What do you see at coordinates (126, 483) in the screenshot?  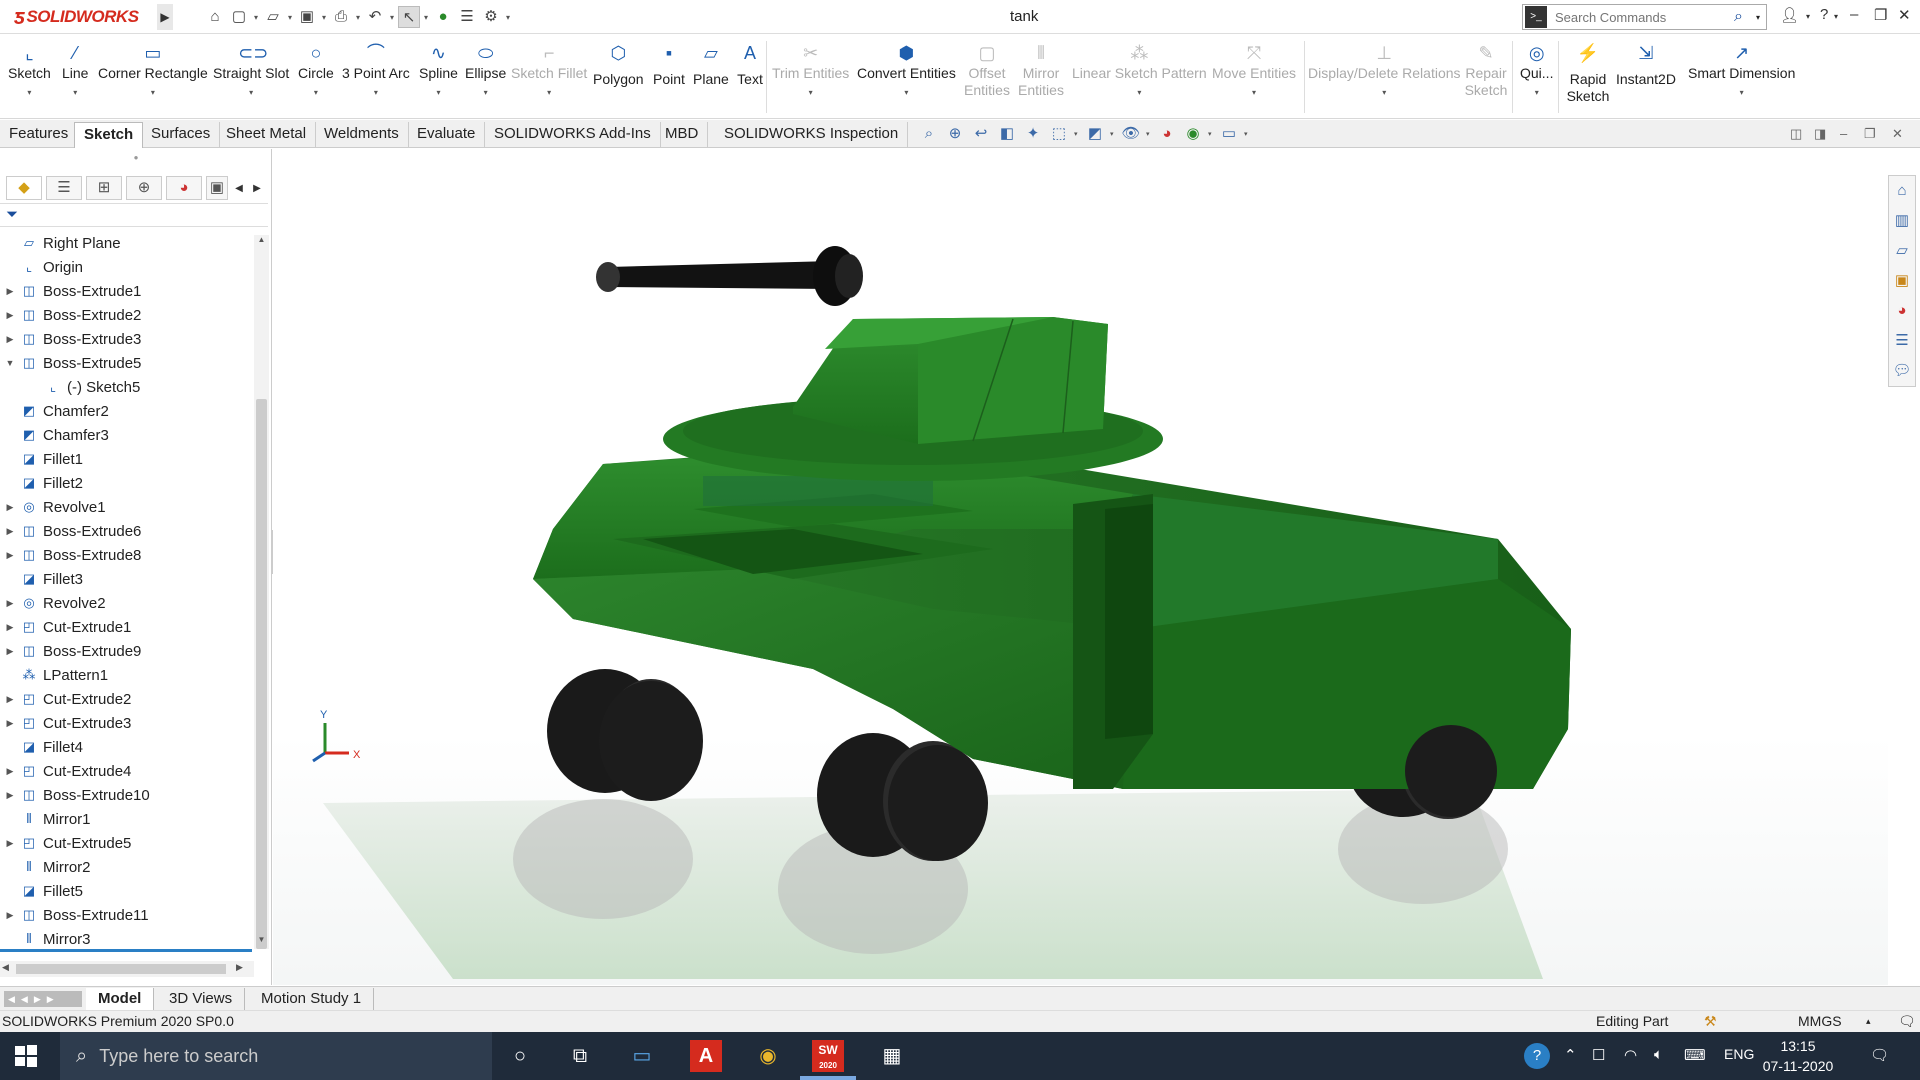 I see `tree-item: ◪ Fillet2` at bounding box center [126, 483].